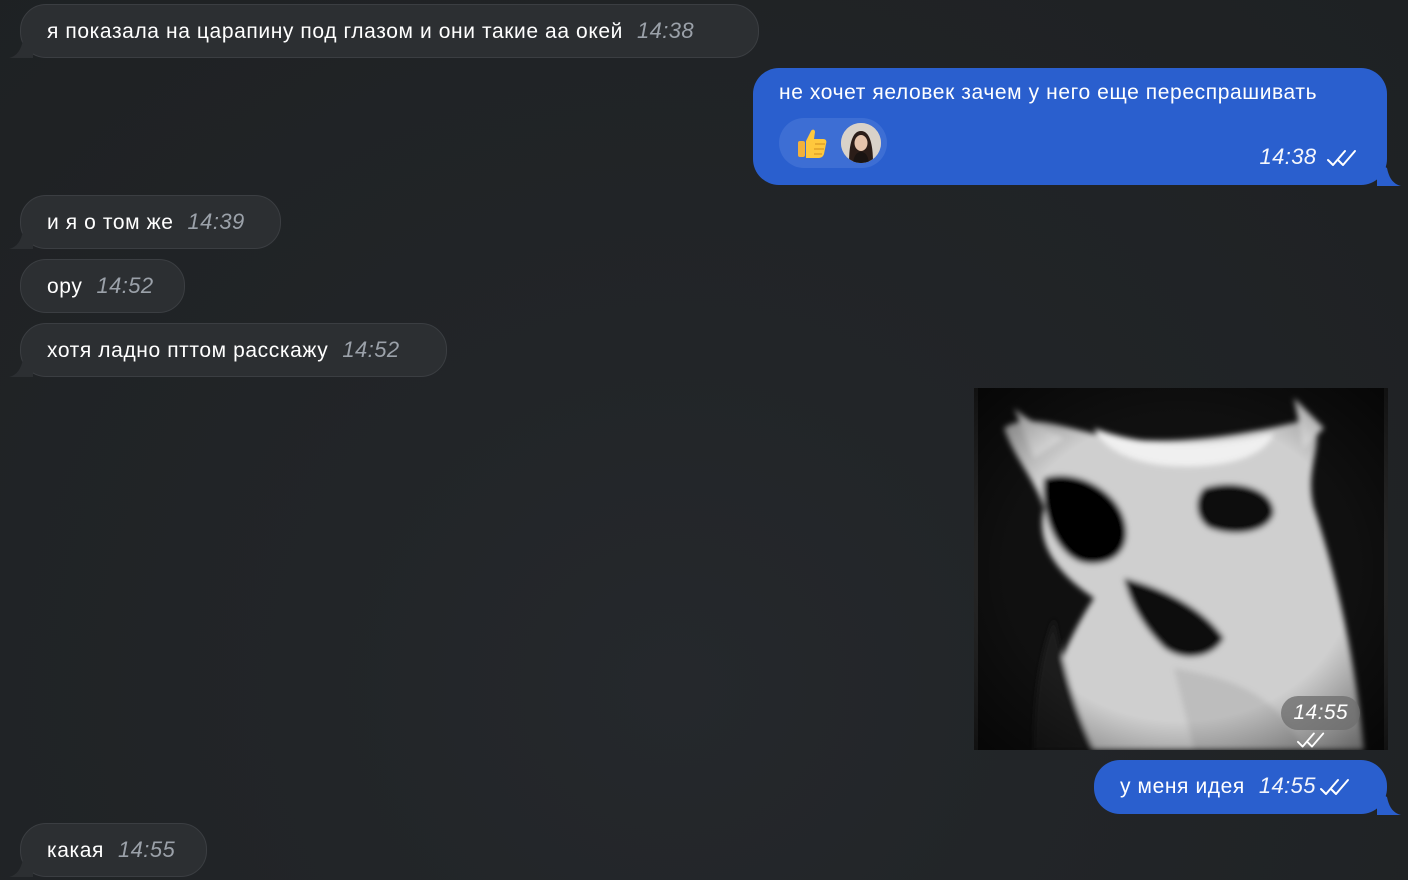 This screenshot has height=880, width=1408. Describe the element at coordinates (1182, 786) in the screenshot. I see `message-text: у меня идея` at that location.